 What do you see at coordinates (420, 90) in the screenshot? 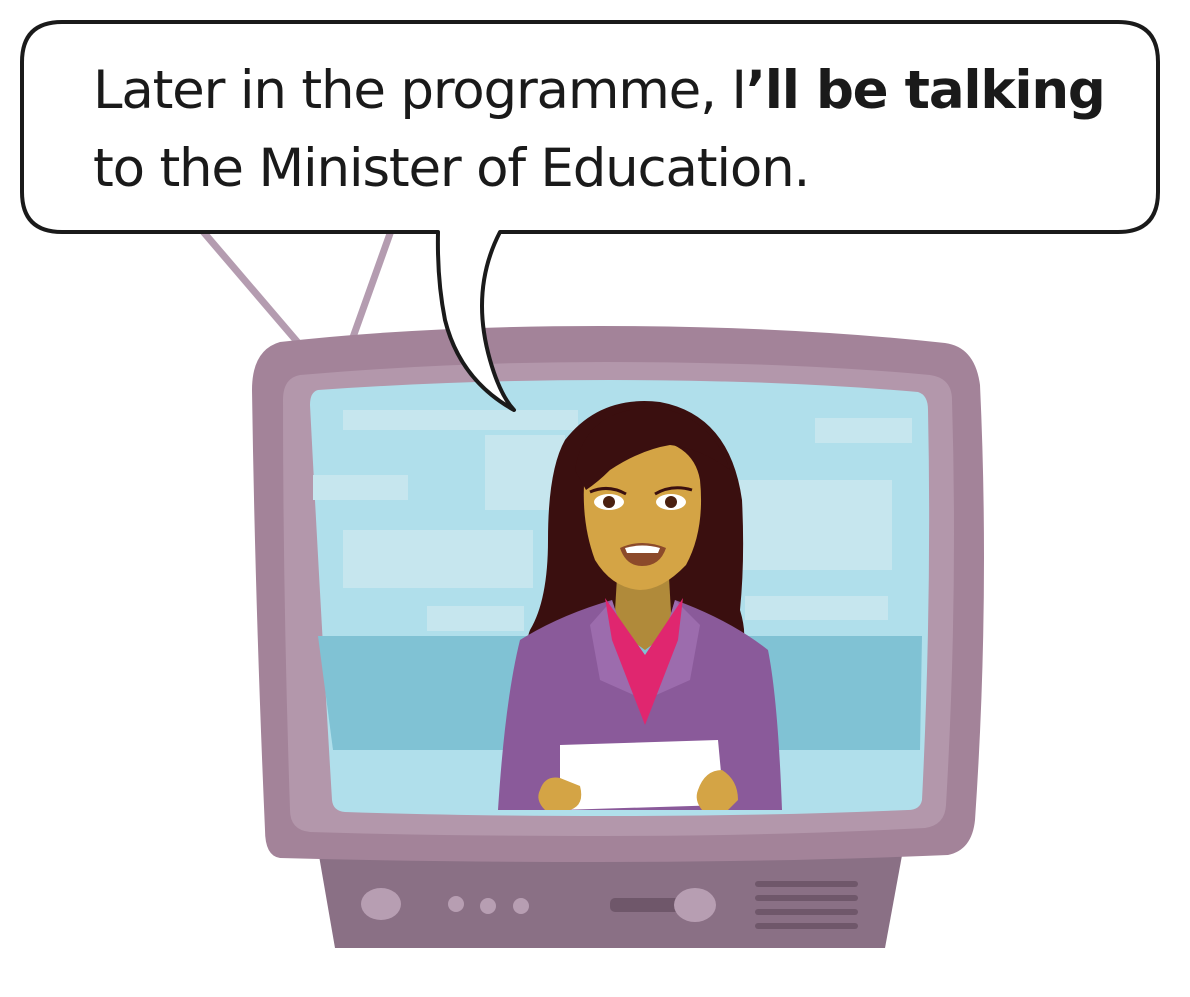
I see `speech-line-1-plain: Later in the programme, I` at bounding box center [420, 90].